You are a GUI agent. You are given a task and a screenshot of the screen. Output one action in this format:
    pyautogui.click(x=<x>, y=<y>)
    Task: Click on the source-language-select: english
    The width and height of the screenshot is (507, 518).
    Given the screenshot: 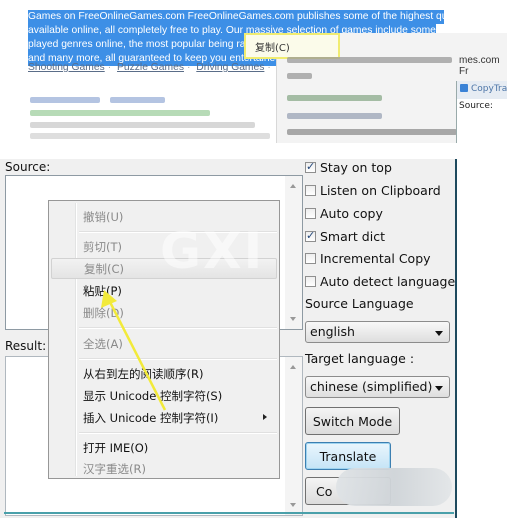 What is the action you would take?
    pyautogui.click(x=377, y=332)
    